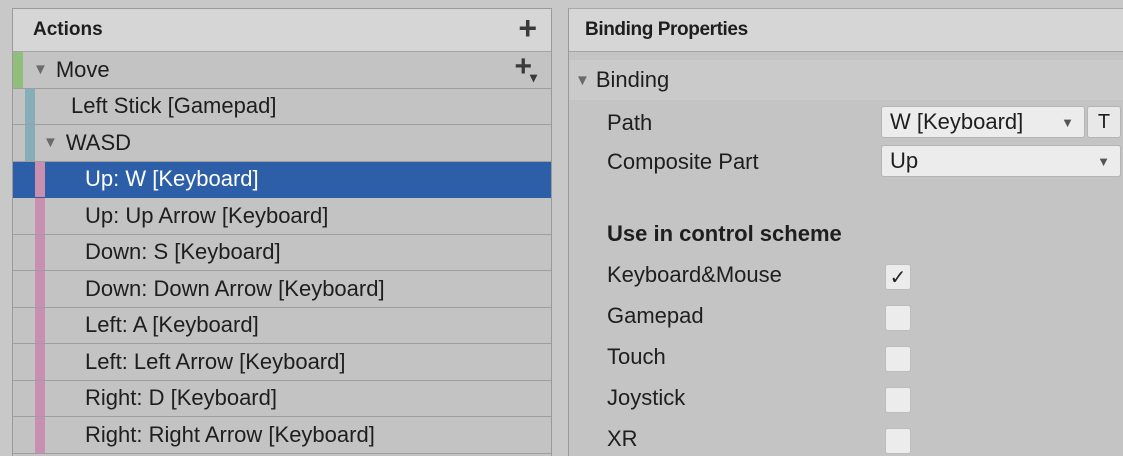  What do you see at coordinates (282, 69) in the screenshot?
I see `action-map-move: ▼ Move +▾` at bounding box center [282, 69].